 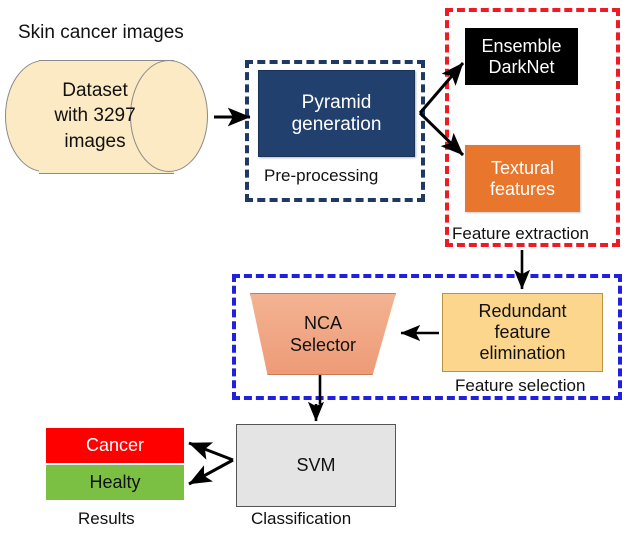 What do you see at coordinates (95, 115) in the screenshot?
I see `dataset-label: Dataset with 3297 images` at bounding box center [95, 115].